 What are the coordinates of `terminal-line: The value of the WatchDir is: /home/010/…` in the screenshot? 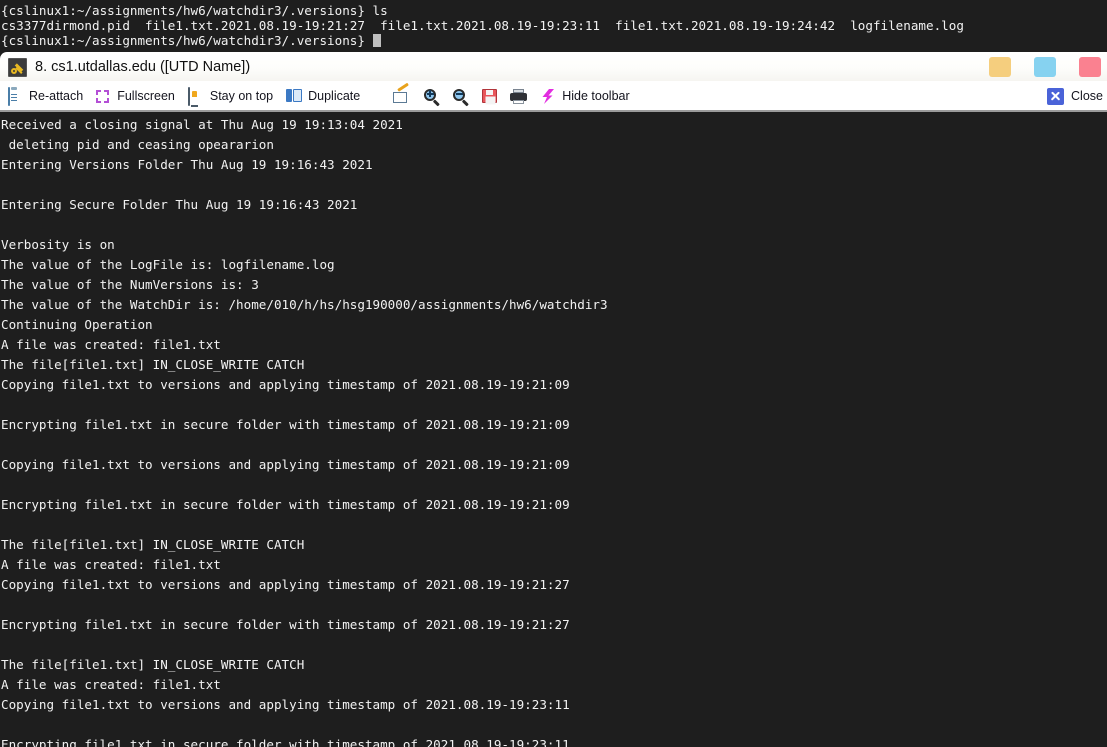 It's located at (304, 304).